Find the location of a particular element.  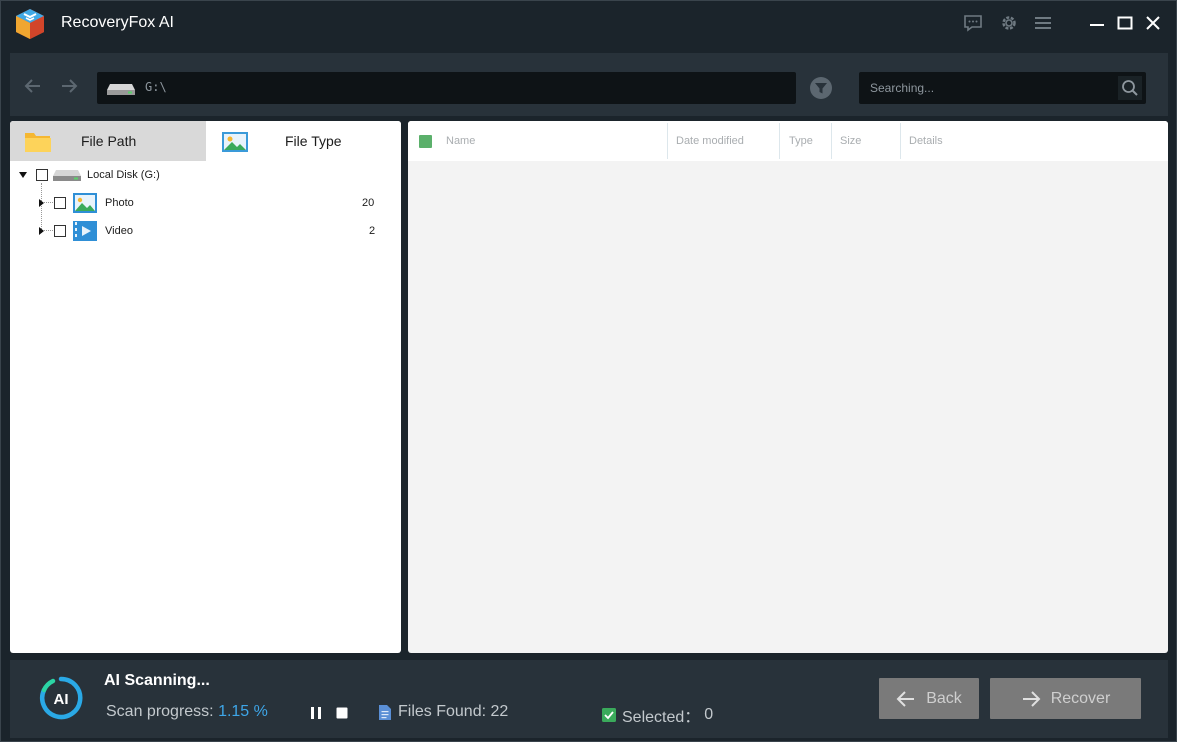

menu-icon is located at coordinates (1043, 23).